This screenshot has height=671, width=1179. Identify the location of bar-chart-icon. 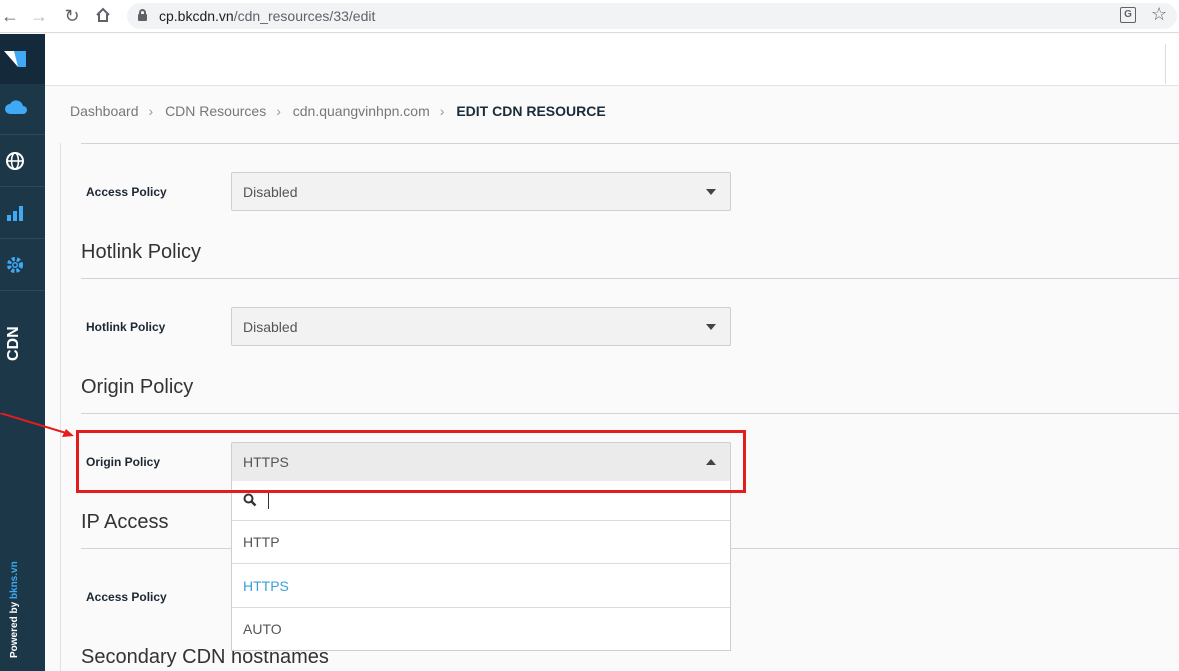
(15, 213).